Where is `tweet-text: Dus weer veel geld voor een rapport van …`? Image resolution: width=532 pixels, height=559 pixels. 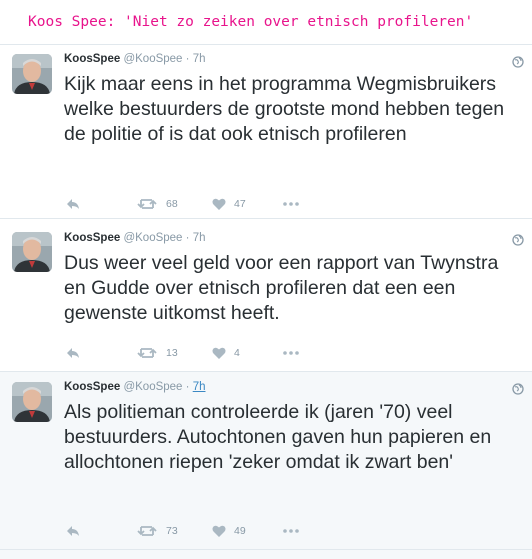
tweet-text: Dus weer veel geld voor een rapport van … is located at coordinates (281, 288).